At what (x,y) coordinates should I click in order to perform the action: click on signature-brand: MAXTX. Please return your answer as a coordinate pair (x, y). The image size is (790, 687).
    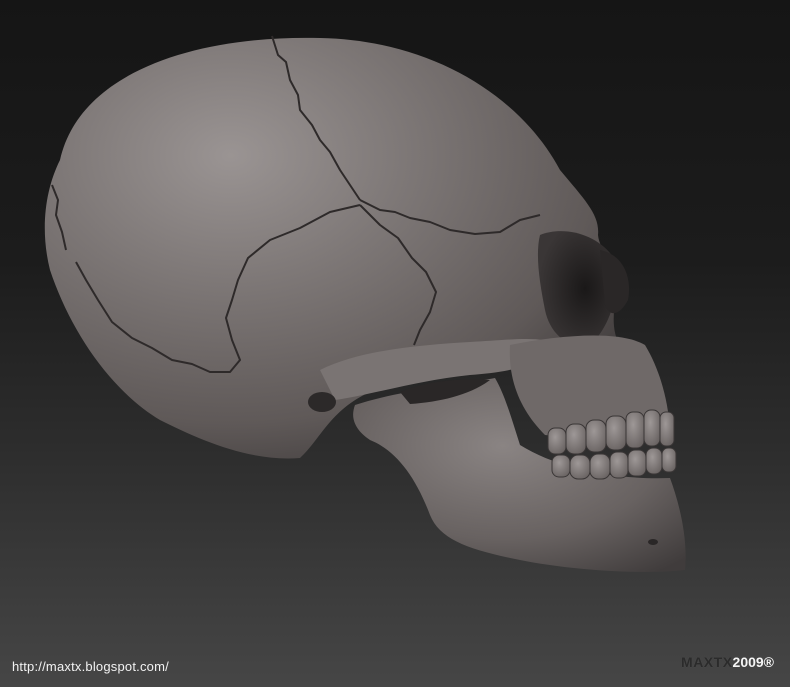
    Looking at the image, I should click on (707, 662).